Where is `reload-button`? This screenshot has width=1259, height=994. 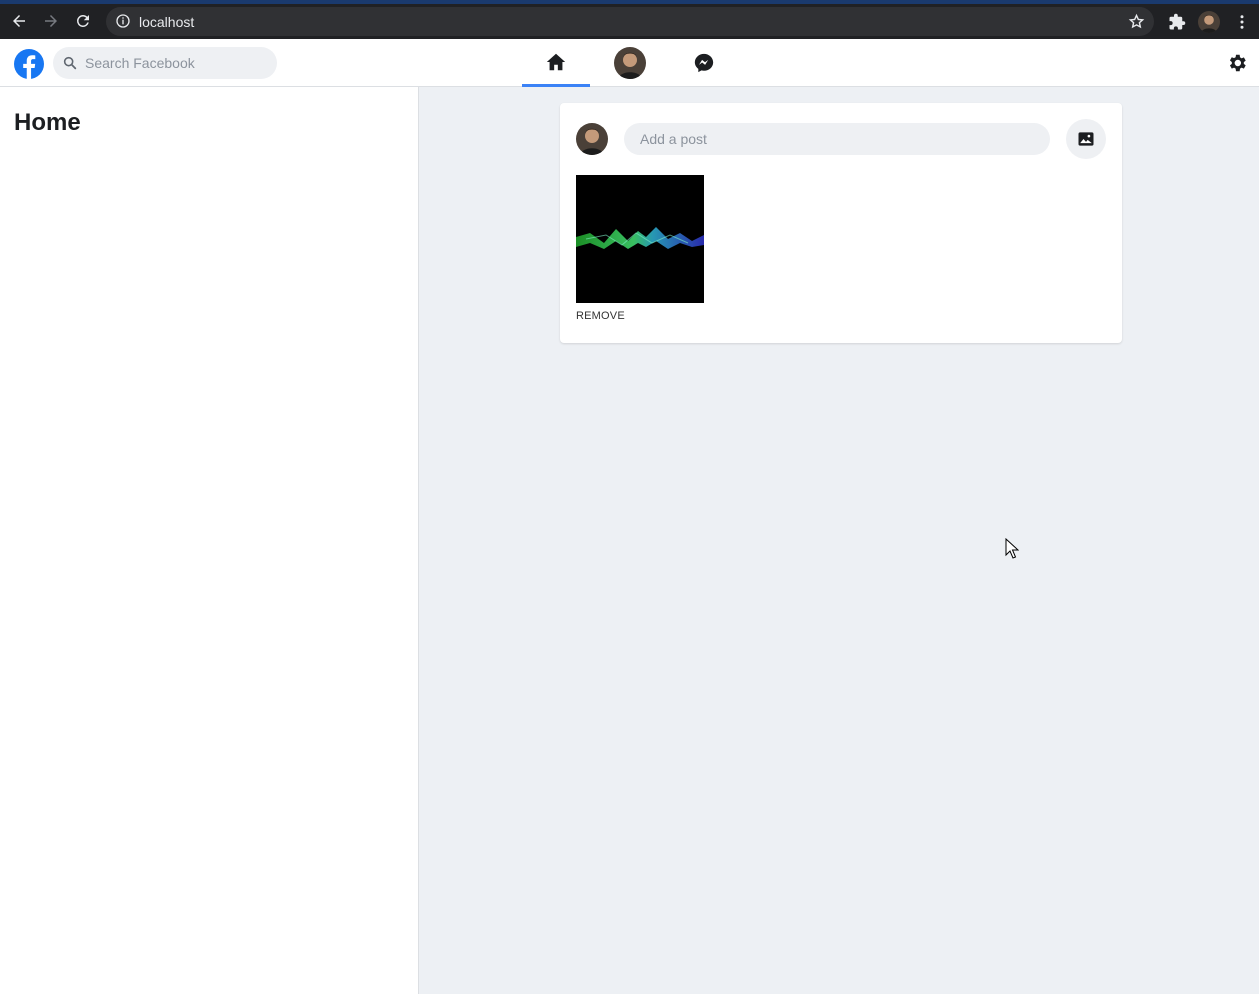 reload-button is located at coordinates (83, 21).